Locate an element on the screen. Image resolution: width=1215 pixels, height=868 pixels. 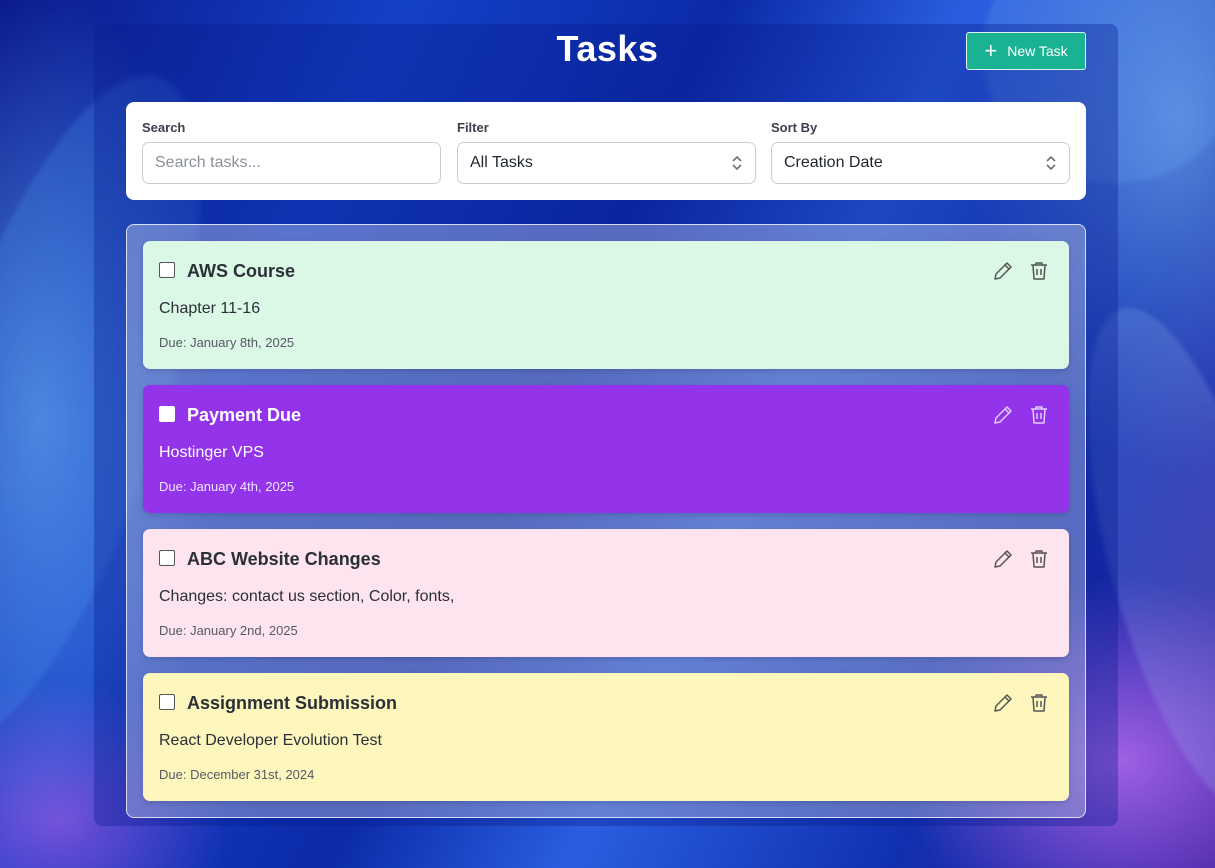
filter-label: Filter is located at coordinates (473, 127).